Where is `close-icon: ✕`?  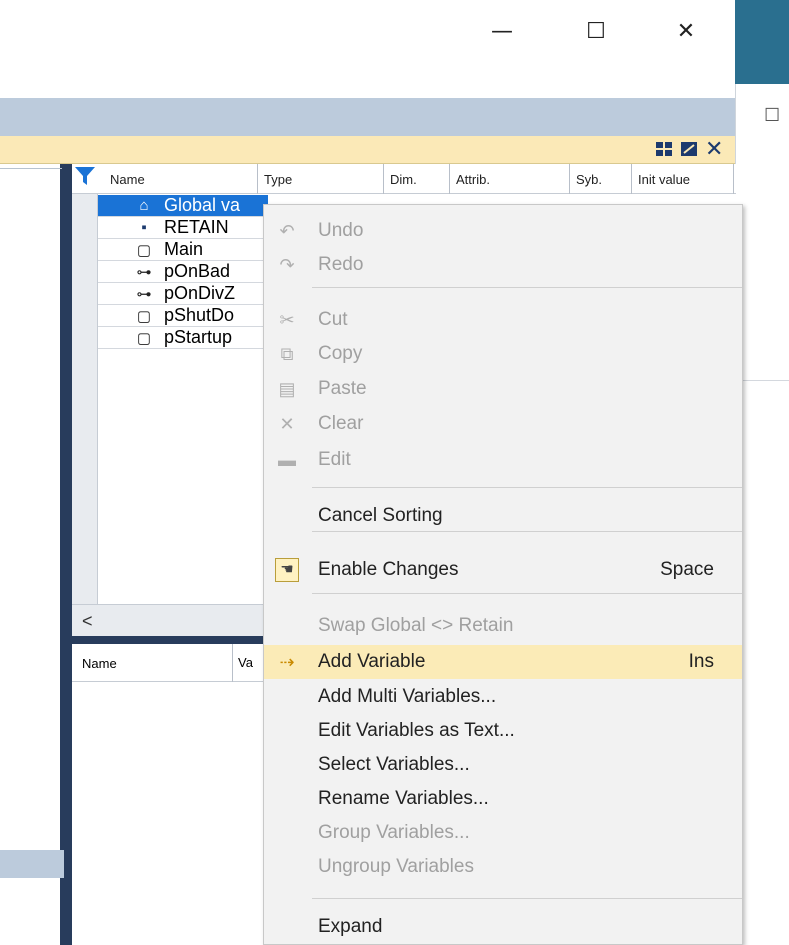 close-icon: ✕ is located at coordinates (714, 148).